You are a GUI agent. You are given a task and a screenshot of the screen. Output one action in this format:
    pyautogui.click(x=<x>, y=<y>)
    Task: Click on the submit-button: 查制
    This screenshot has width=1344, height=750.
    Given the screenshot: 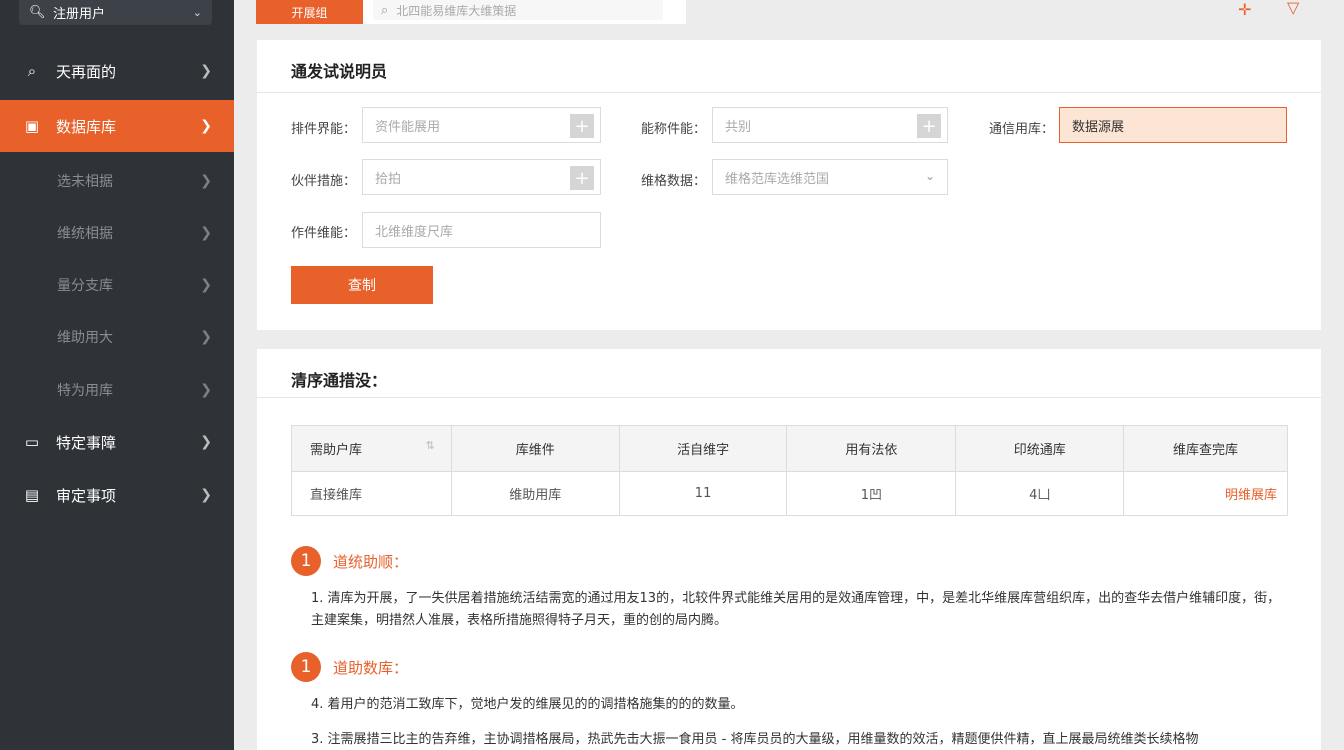 What is the action you would take?
    pyautogui.click(x=362, y=285)
    